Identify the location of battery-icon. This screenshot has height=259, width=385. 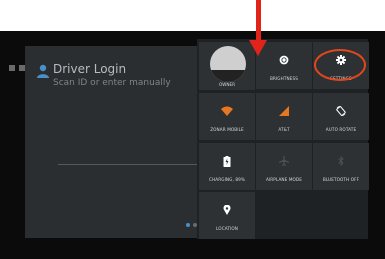
(227, 161).